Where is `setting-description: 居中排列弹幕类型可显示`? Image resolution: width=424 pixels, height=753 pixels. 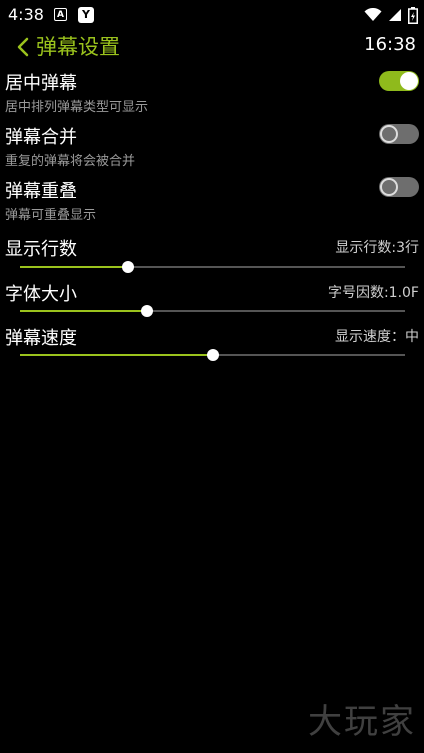
setting-description: 居中排列弹幕类型可显示 is located at coordinates (77, 107).